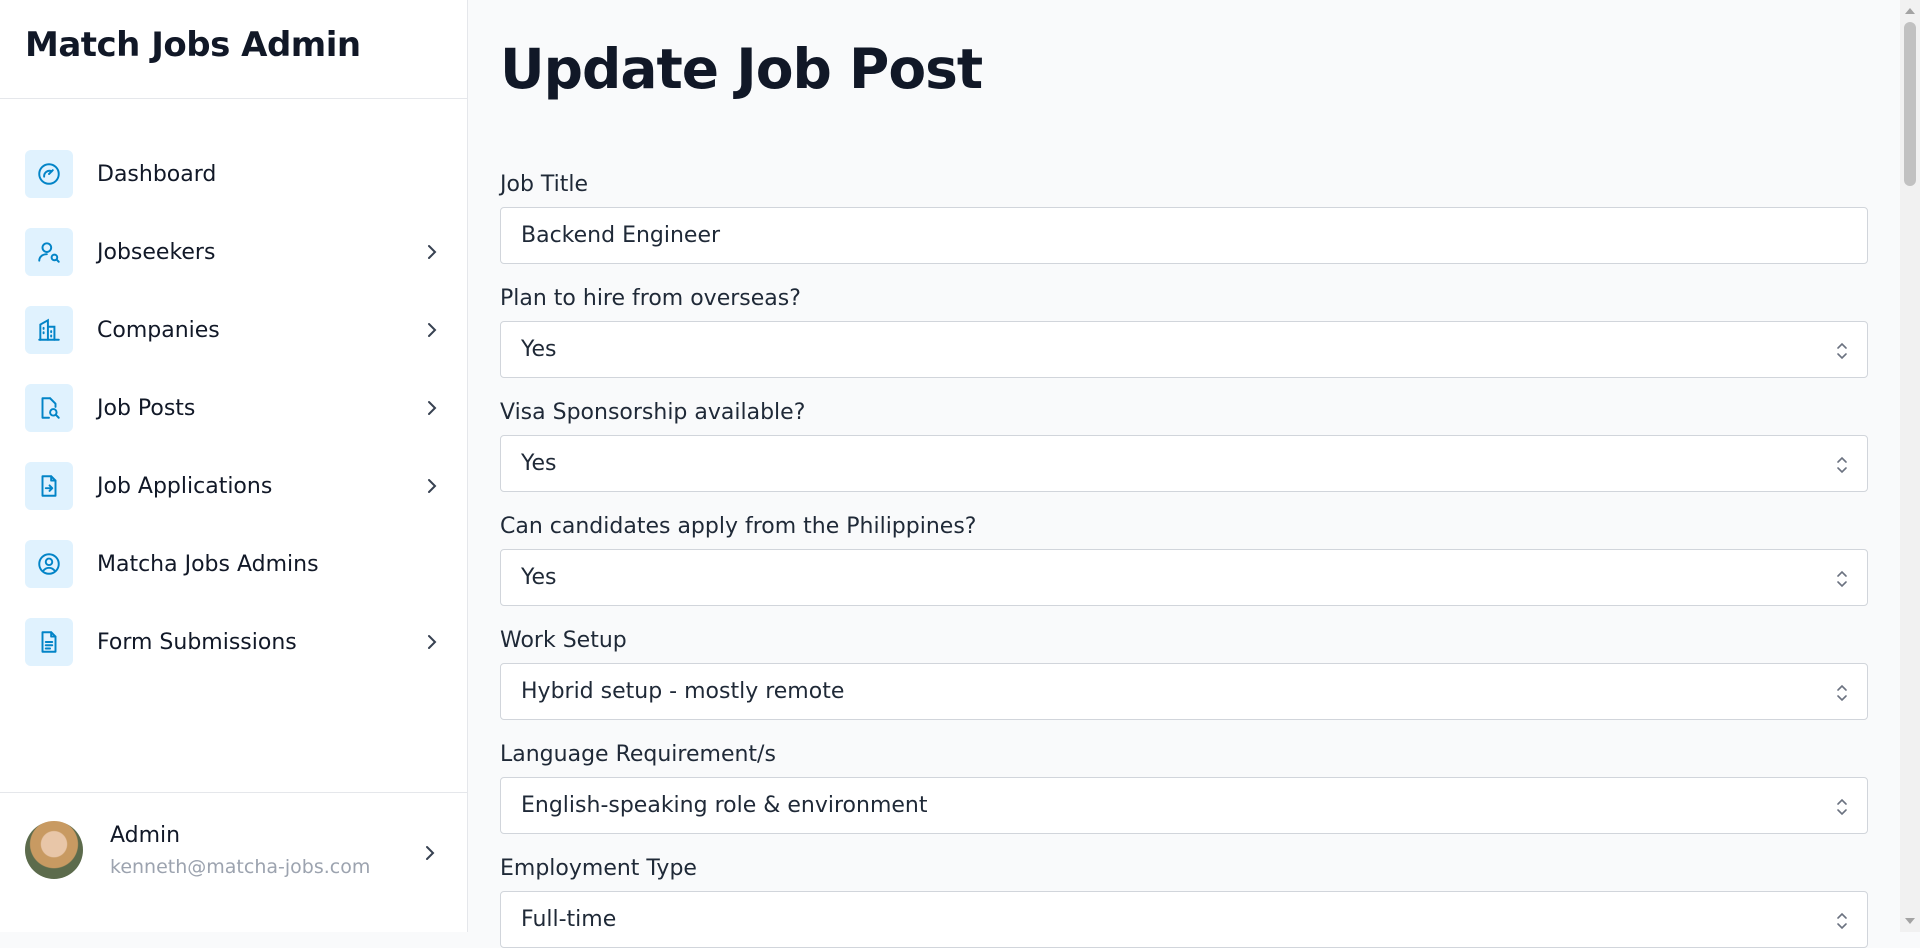  What do you see at coordinates (683, 691) in the screenshot?
I see `select-value: Hybrid setup - mostly remote` at bounding box center [683, 691].